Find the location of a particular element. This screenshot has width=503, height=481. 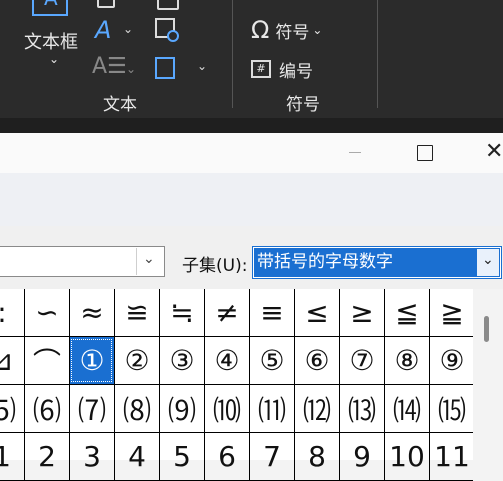

symbol-cell: ≠ is located at coordinates (226, 312).